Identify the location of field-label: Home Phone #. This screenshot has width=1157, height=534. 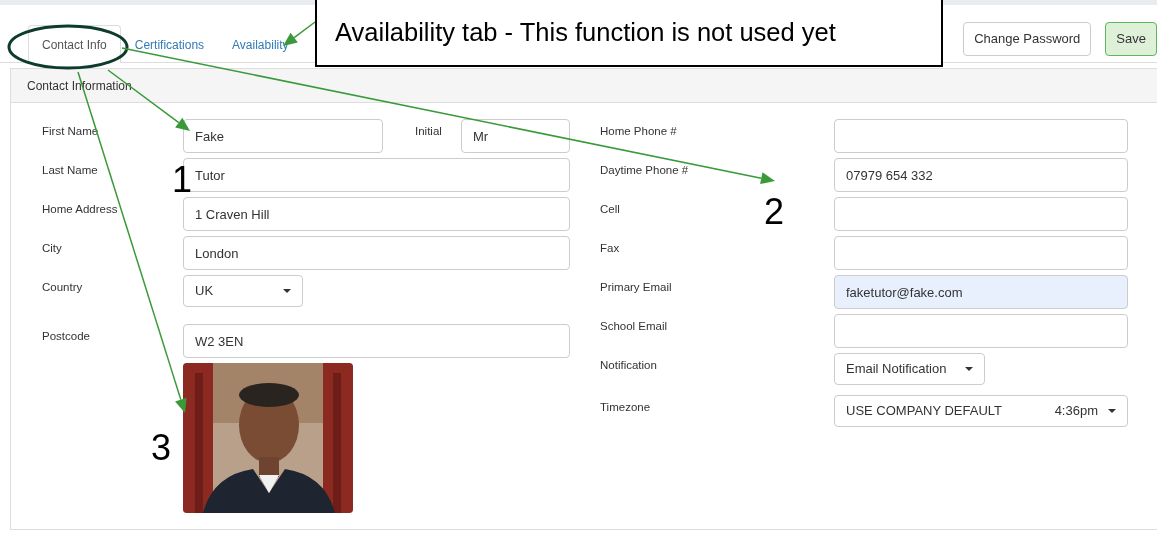
(638, 131).